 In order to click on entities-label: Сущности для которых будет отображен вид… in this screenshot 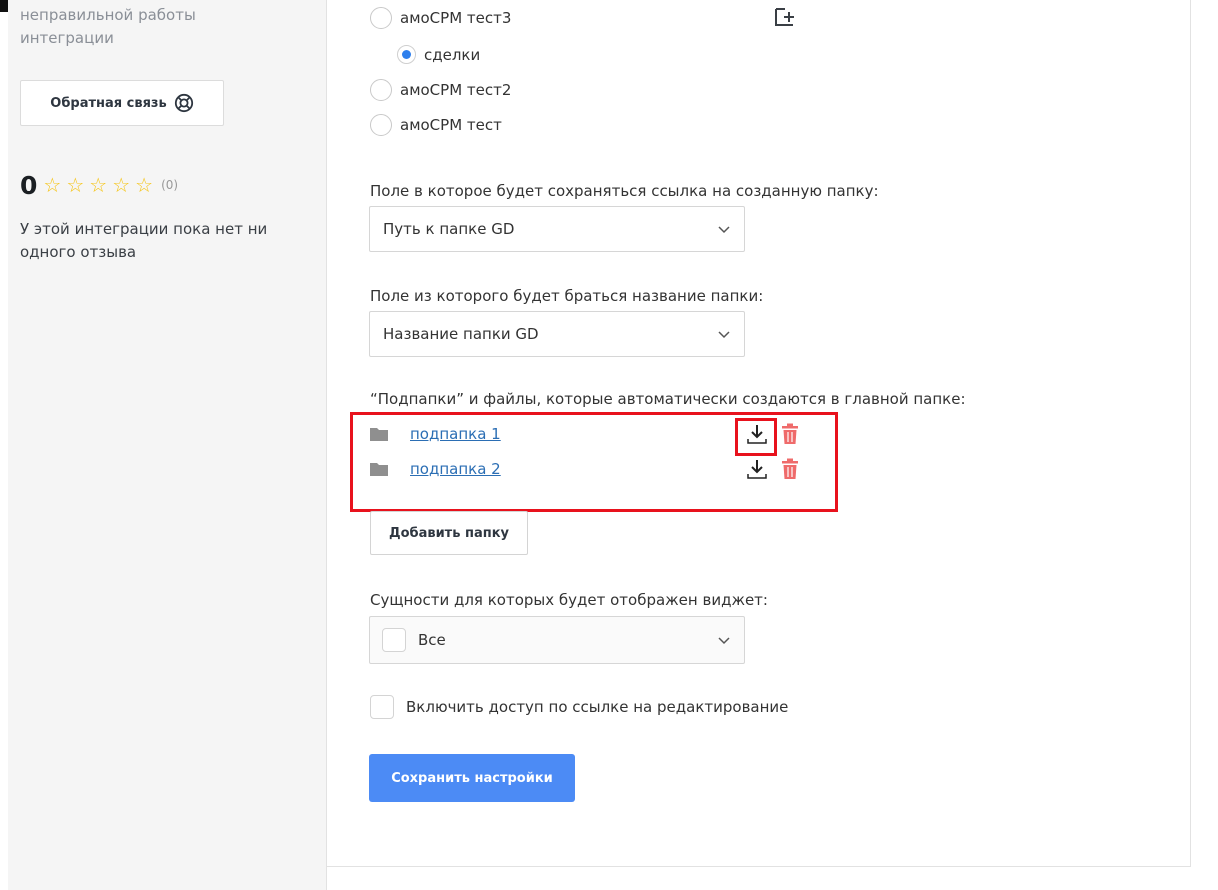, I will do `click(569, 600)`.